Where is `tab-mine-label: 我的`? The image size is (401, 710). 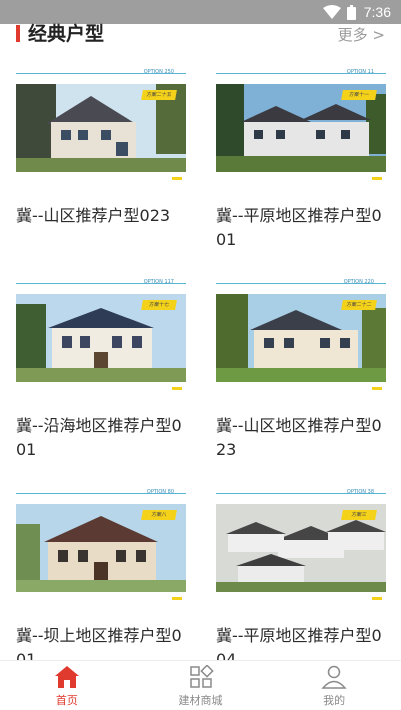 tab-mine-label: 我的 is located at coordinates (334, 700).